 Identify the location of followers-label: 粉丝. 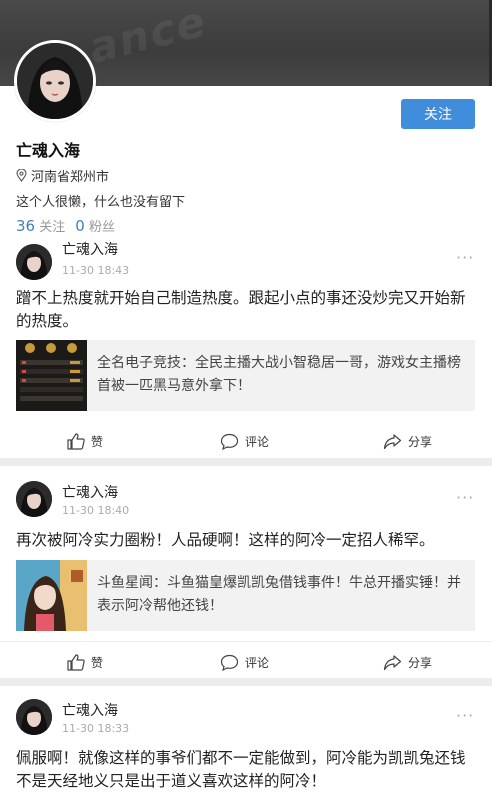
(101, 227).